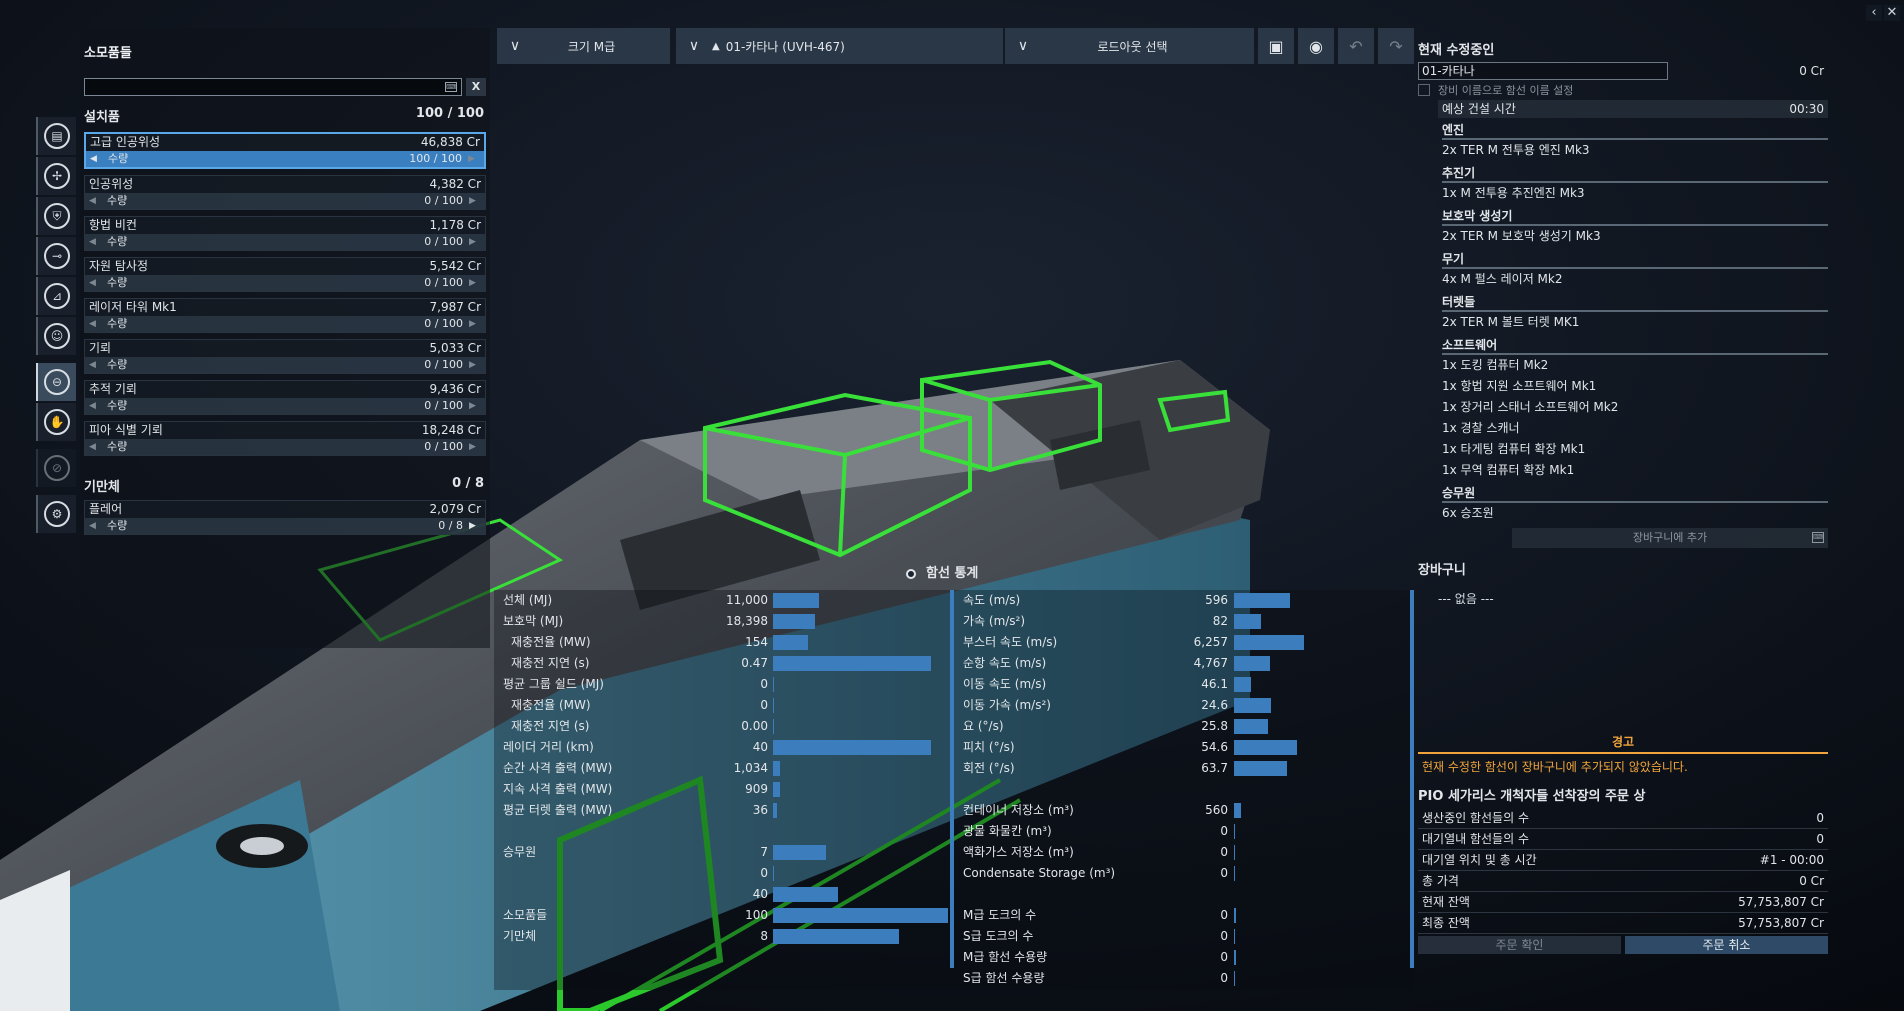 This screenshot has height=1011, width=1904. What do you see at coordinates (1276, 46) in the screenshot?
I see `save-loadout-button: ▣` at bounding box center [1276, 46].